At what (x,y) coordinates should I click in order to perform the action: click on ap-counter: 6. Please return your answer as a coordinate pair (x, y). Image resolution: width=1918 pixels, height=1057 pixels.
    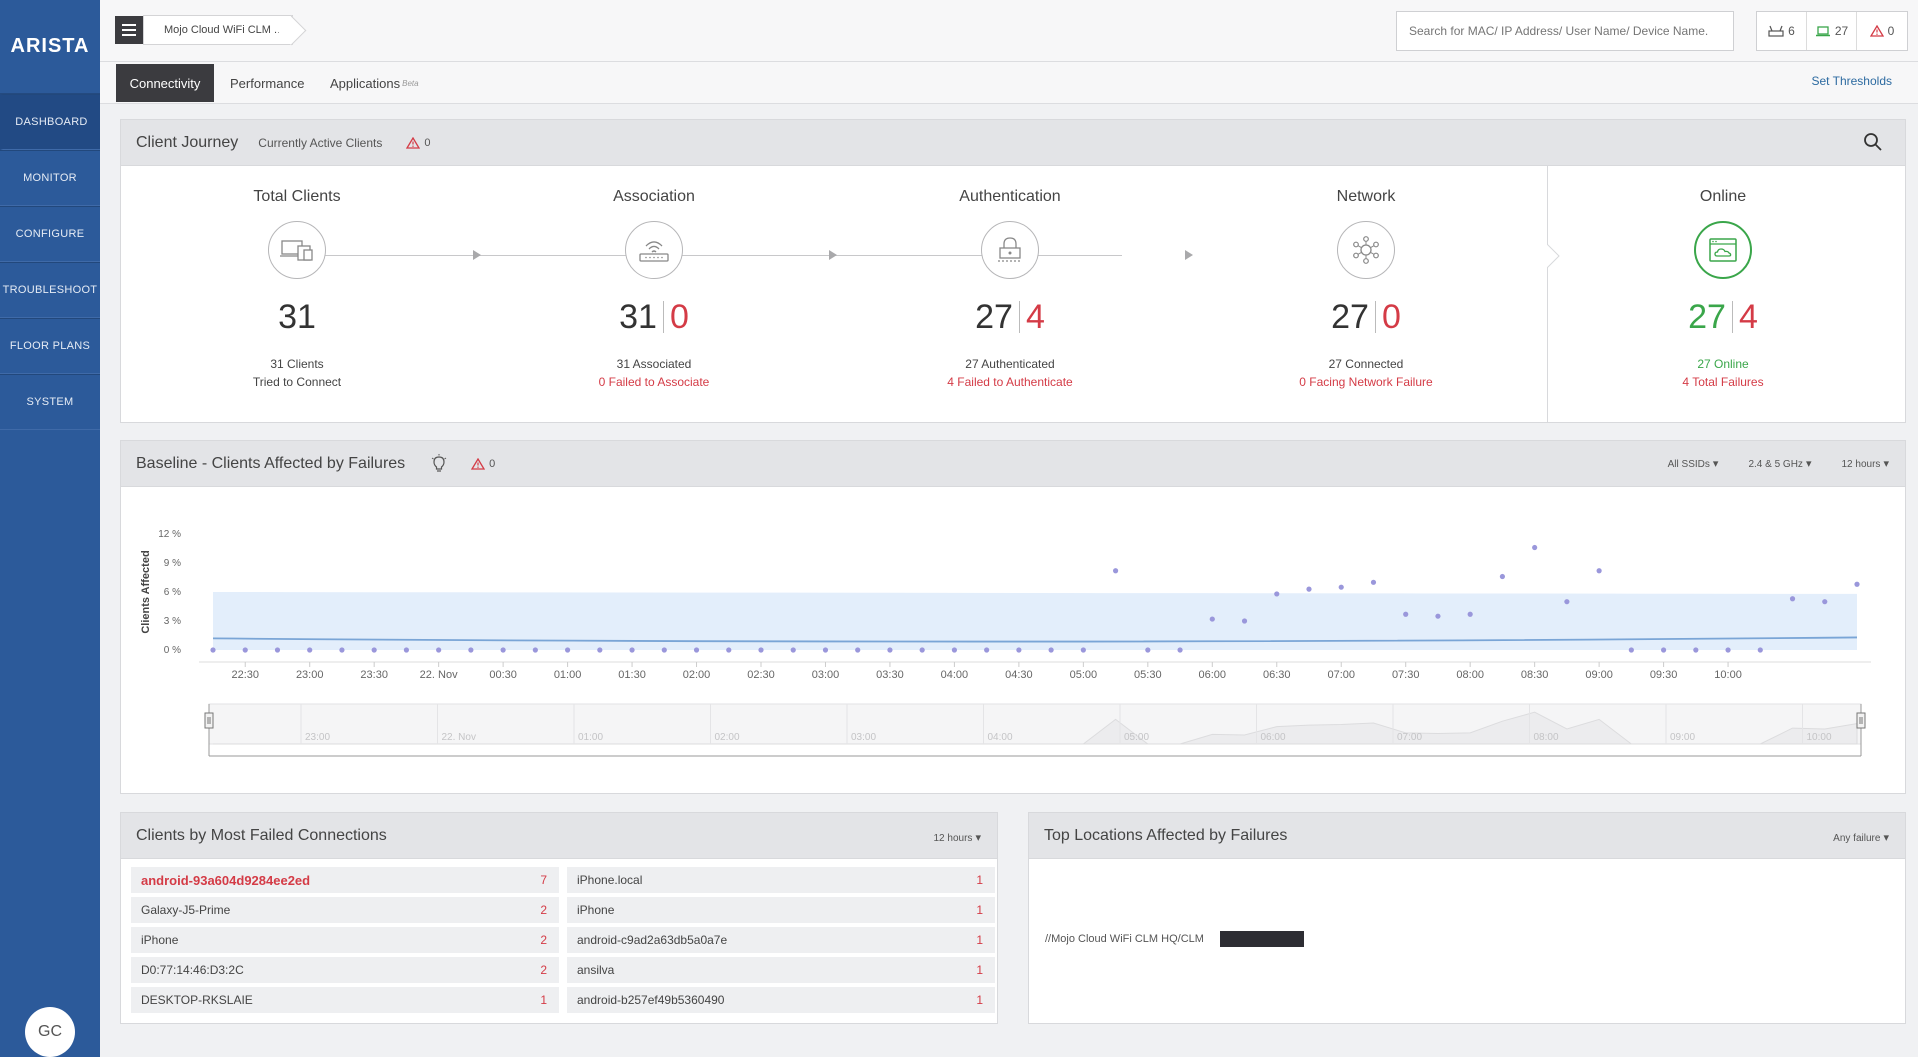
    Looking at the image, I should click on (1782, 31).